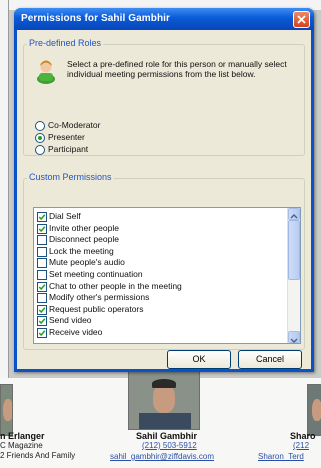 The width and height of the screenshot is (321, 468). I want to click on contact-company-left: C Magazine, so click(21, 445).